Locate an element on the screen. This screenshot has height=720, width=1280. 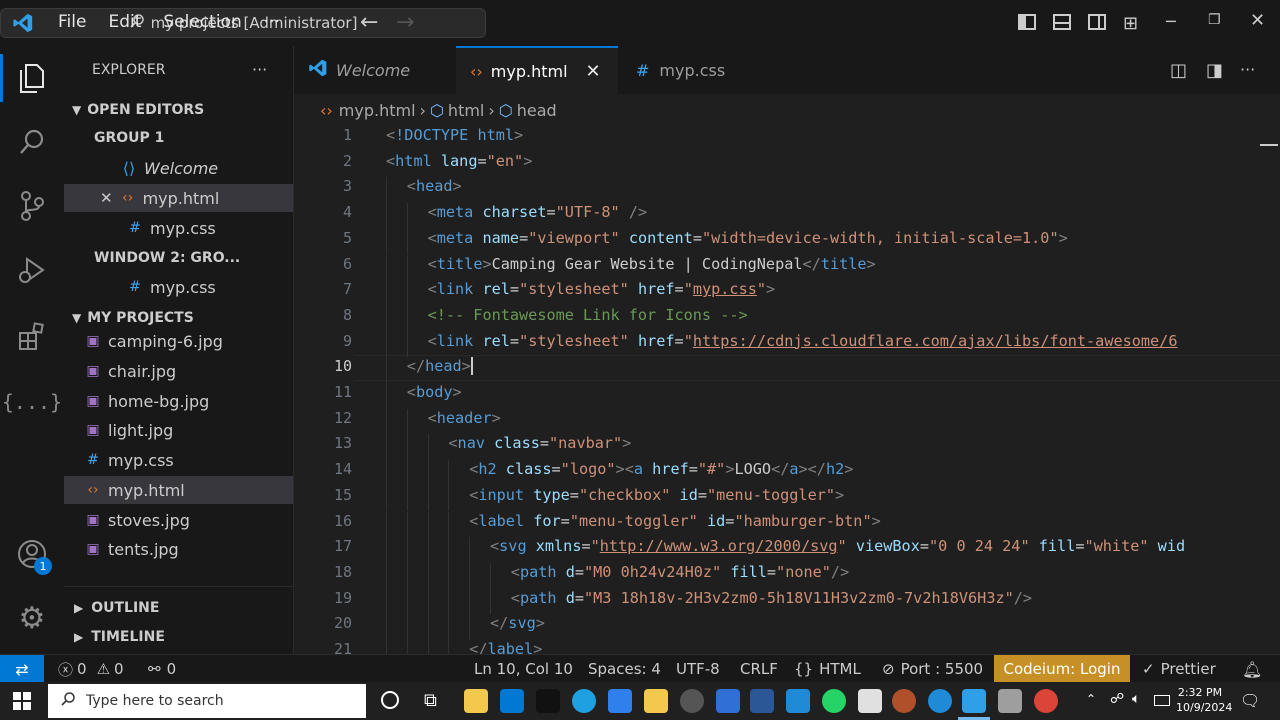
menu-file: File is located at coordinates (72, 22).